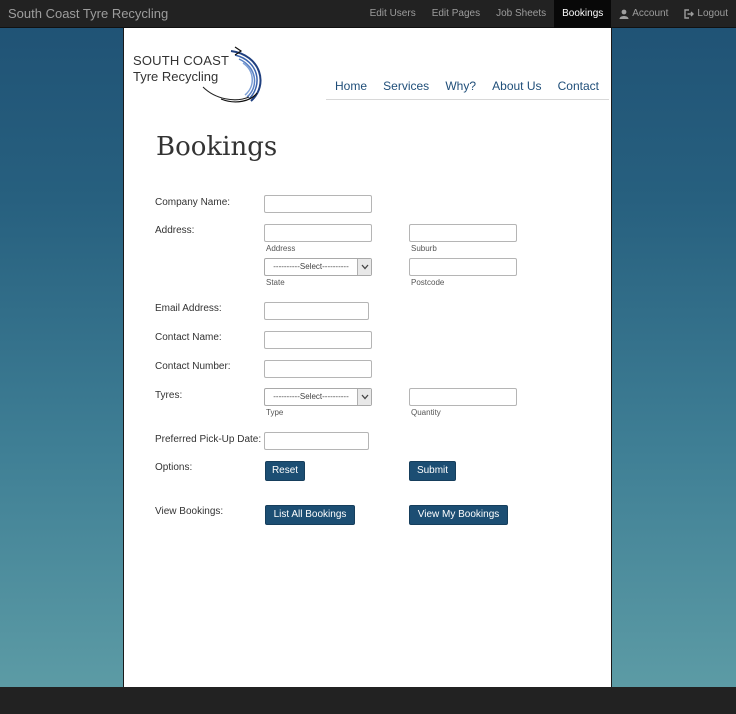  What do you see at coordinates (463, 267) in the screenshot?
I see `postcode-input` at bounding box center [463, 267].